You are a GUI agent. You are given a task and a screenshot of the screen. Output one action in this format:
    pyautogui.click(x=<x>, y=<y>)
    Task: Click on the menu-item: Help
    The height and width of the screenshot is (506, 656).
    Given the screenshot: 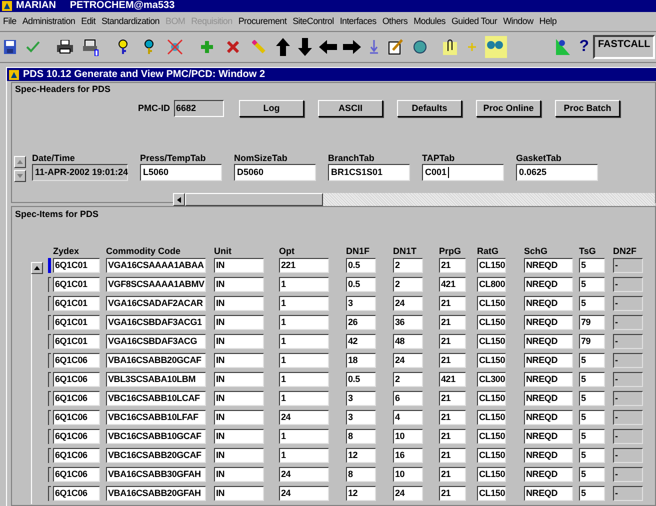 What is the action you would take?
    pyautogui.click(x=548, y=21)
    